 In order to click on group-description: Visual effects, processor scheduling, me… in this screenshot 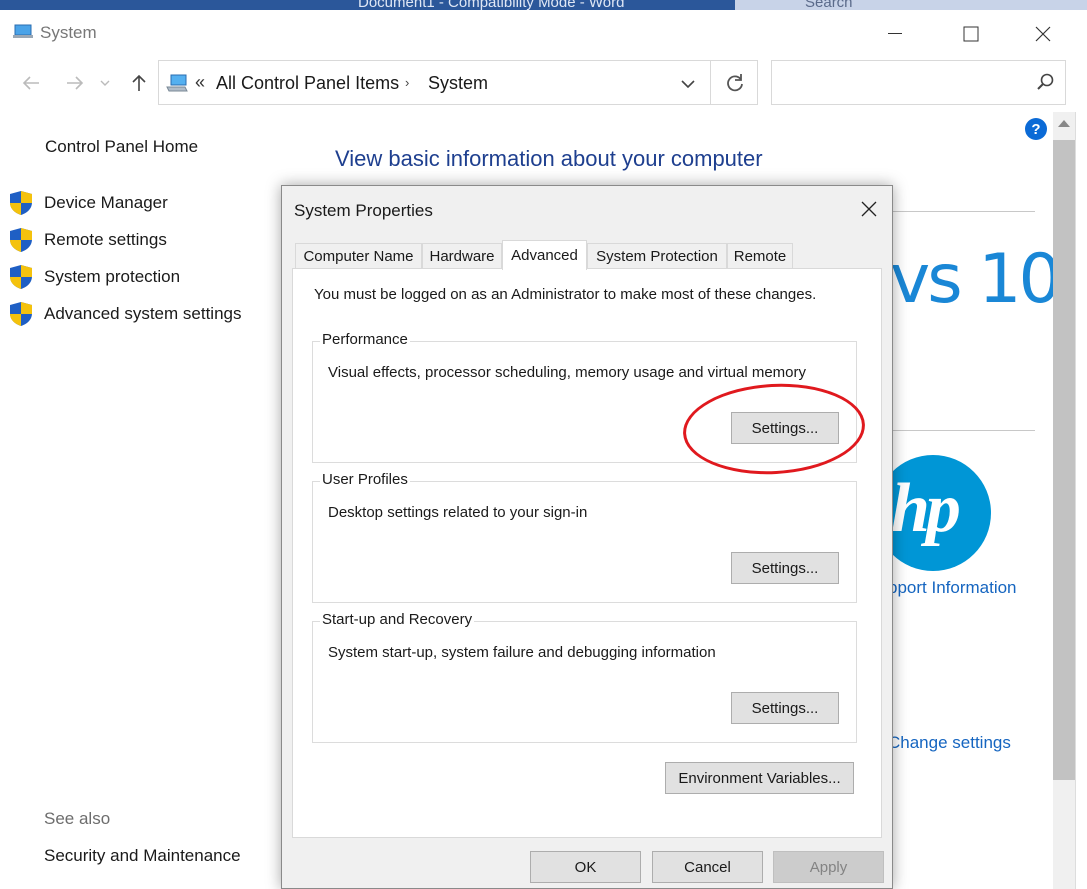, I will do `click(567, 372)`.